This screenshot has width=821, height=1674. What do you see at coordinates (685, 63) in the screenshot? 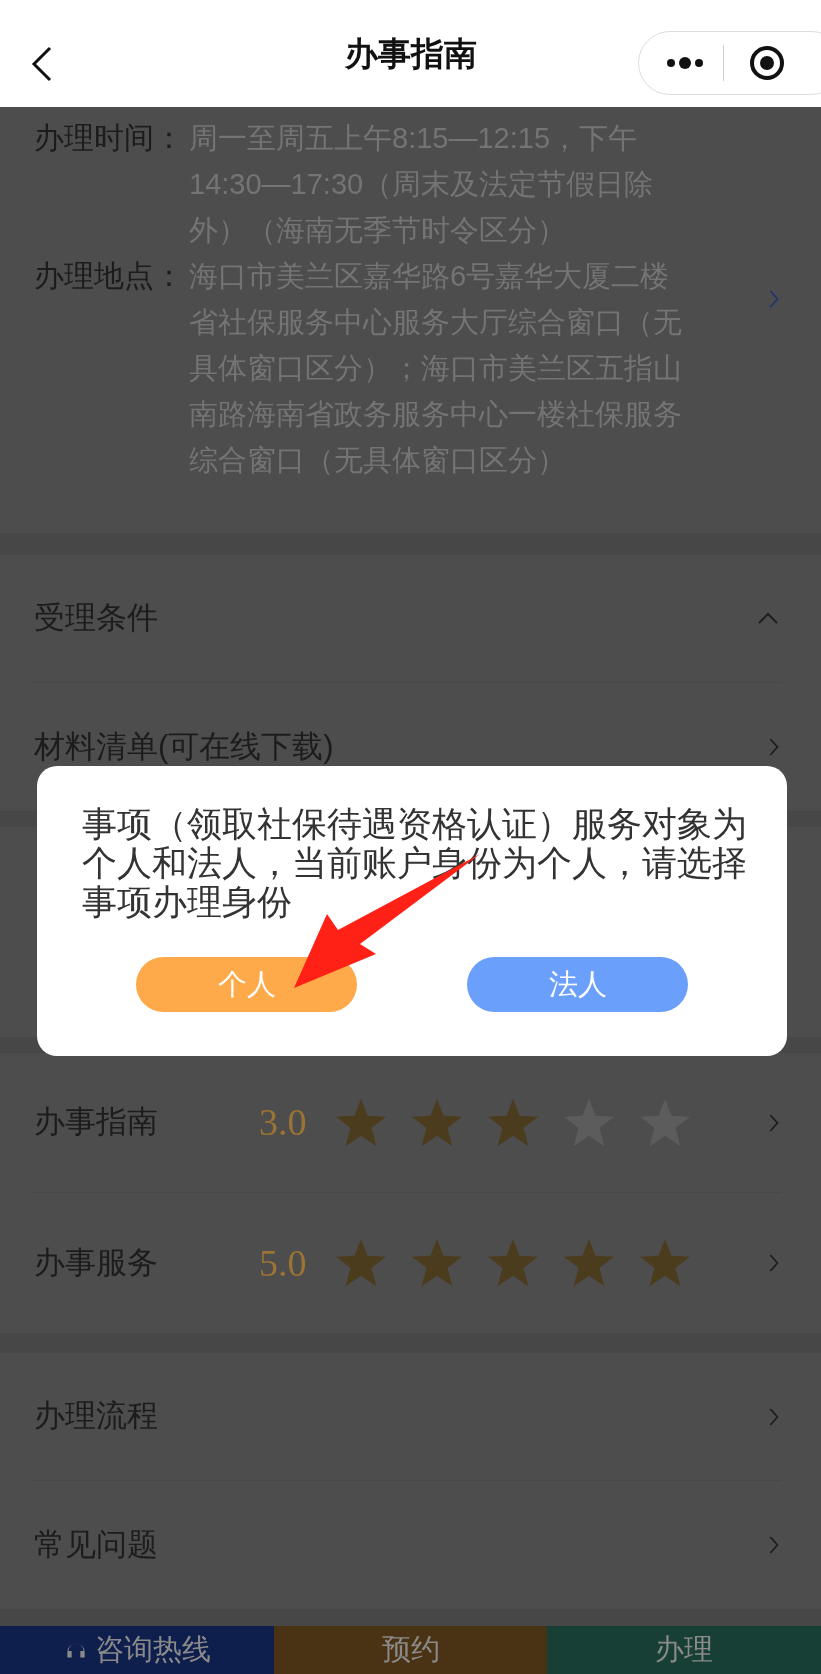
I see `more-icon` at bounding box center [685, 63].